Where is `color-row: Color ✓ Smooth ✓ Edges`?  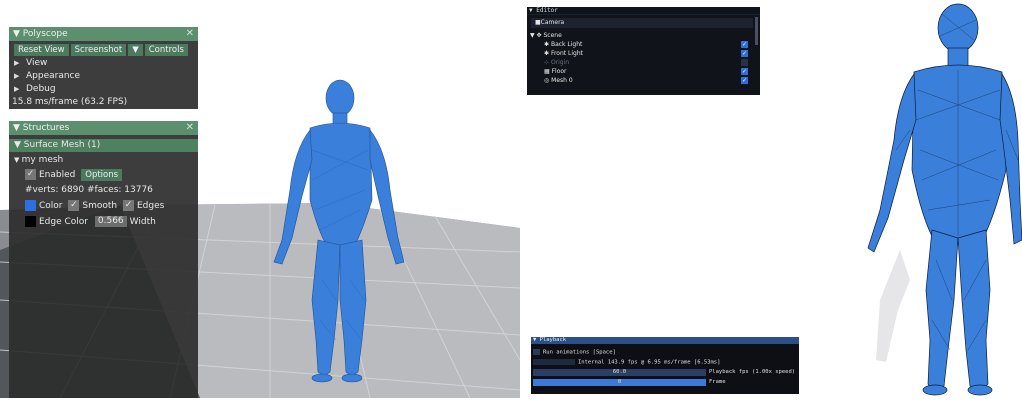
color-row: Color ✓ Smooth ✓ Edges is located at coordinates (103, 206).